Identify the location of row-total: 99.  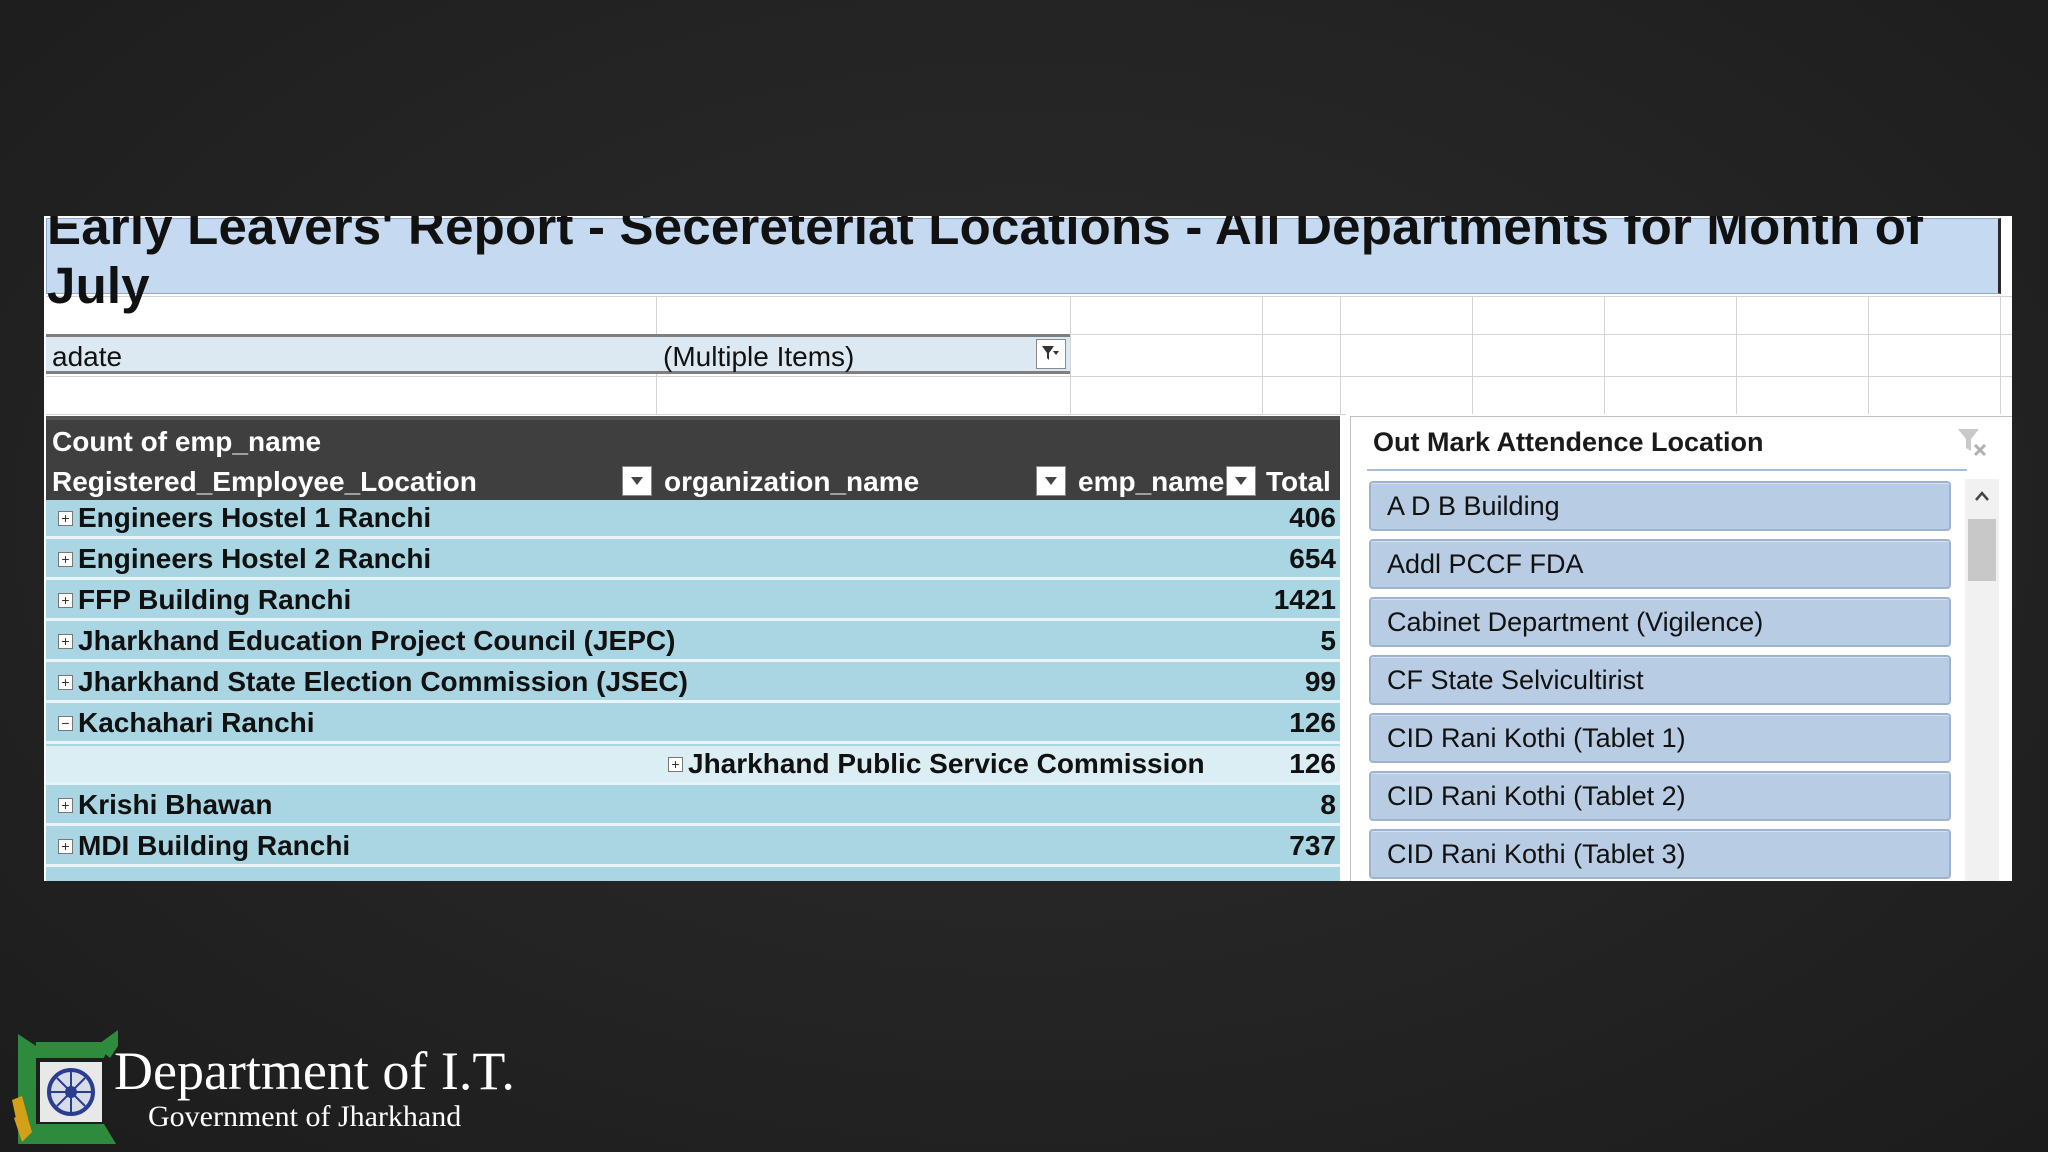
(1320, 681).